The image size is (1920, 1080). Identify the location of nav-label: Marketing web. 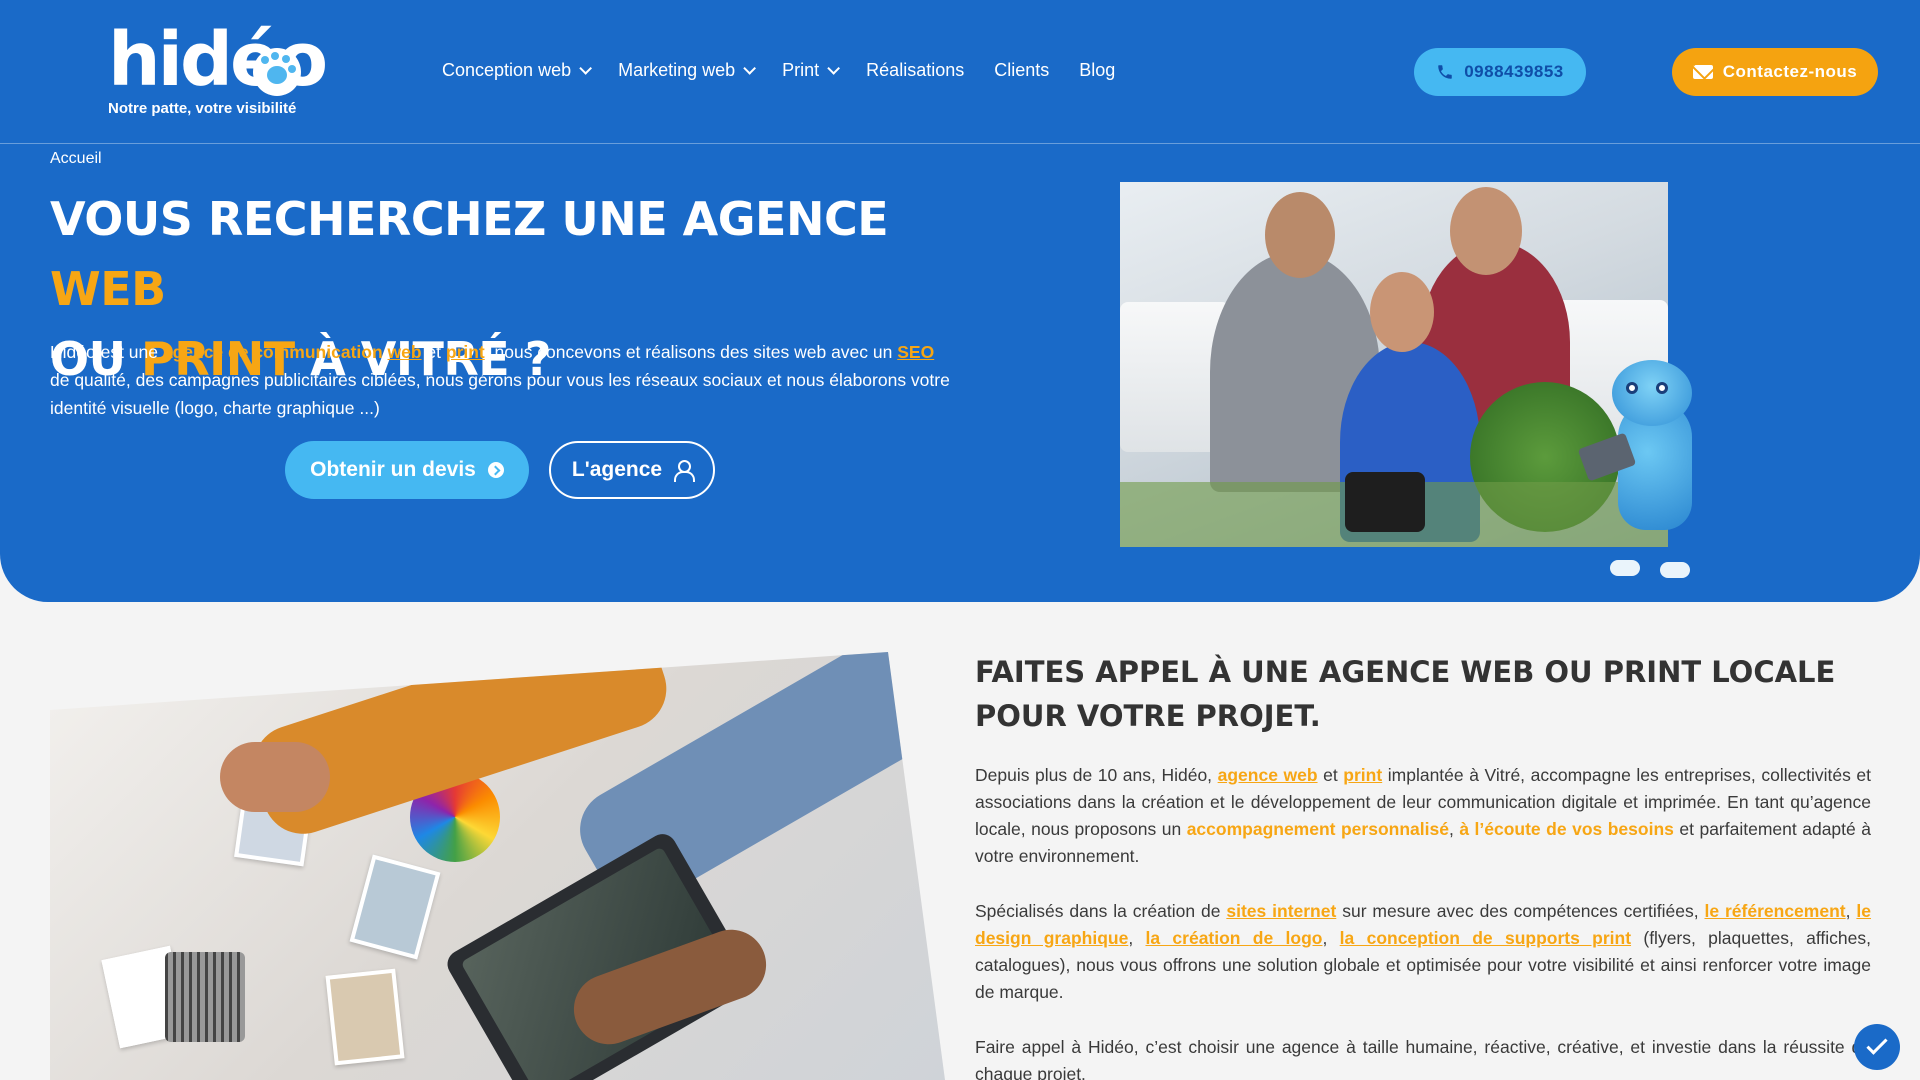
(677, 70).